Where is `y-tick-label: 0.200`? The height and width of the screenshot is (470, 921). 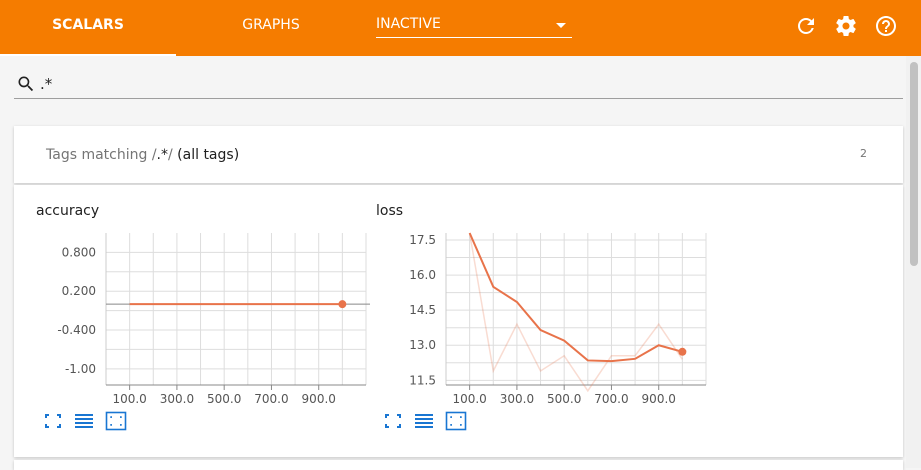 y-tick-label: 0.200 is located at coordinates (79, 291).